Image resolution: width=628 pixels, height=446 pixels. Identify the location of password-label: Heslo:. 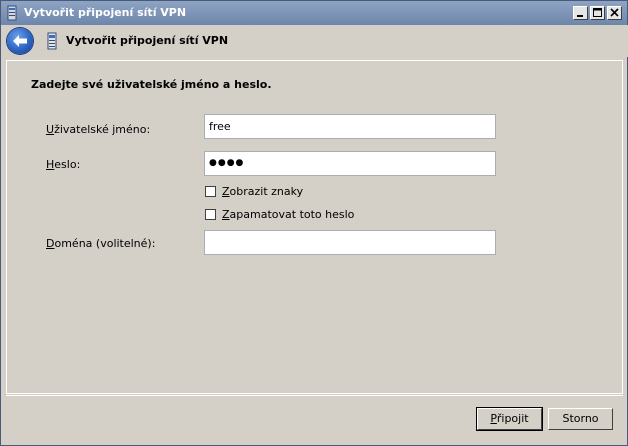
(63, 164).